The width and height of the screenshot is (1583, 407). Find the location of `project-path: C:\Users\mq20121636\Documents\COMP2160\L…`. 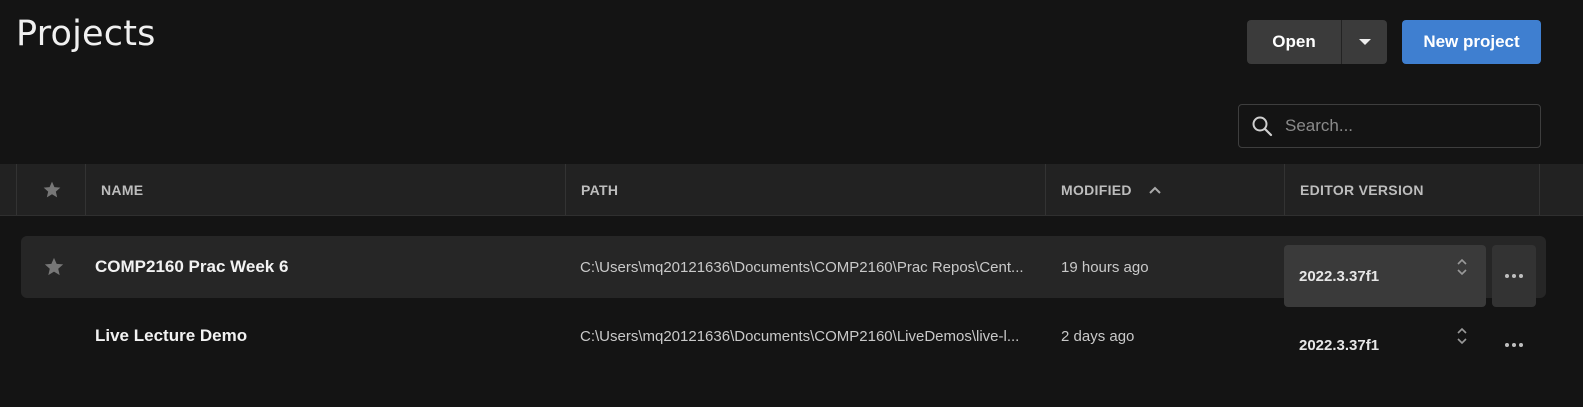

project-path: C:\Users\mq20121636\Documents\COMP2160\L… is located at coordinates (813, 336).